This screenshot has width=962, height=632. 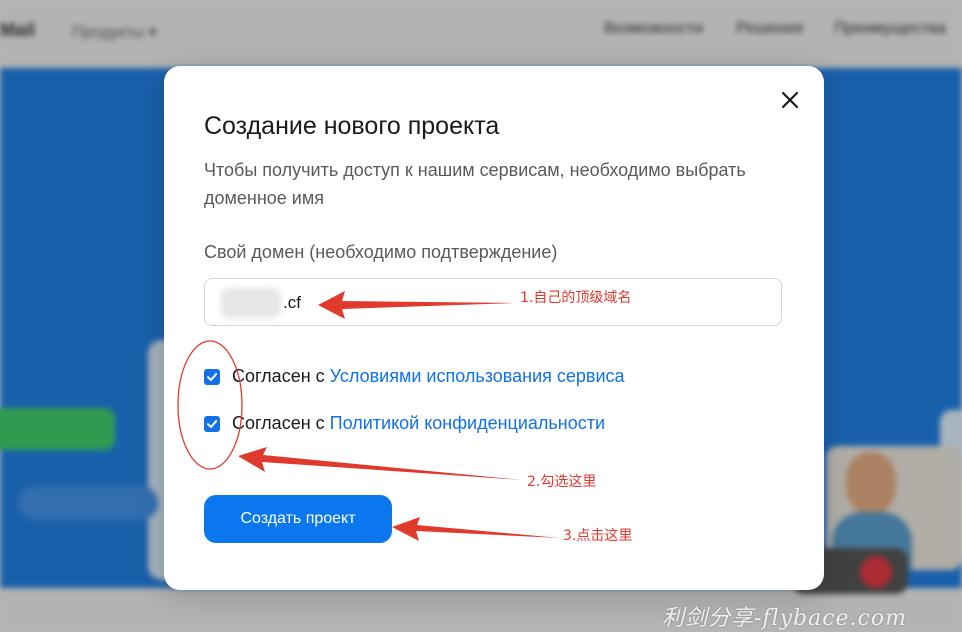 What do you see at coordinates (416, 305) in the screenshot?
I see `annotation-arrow-domain` at bounding box center [416, 305].